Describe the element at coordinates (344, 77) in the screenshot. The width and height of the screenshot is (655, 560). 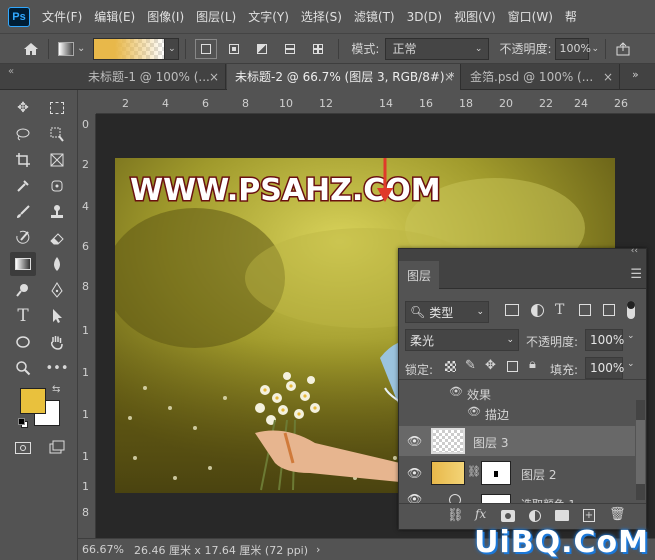
I see `tab-untitled-2: 未标题-2 @ 66.7% (图层 3, RGB/8#) * ×` at that location.